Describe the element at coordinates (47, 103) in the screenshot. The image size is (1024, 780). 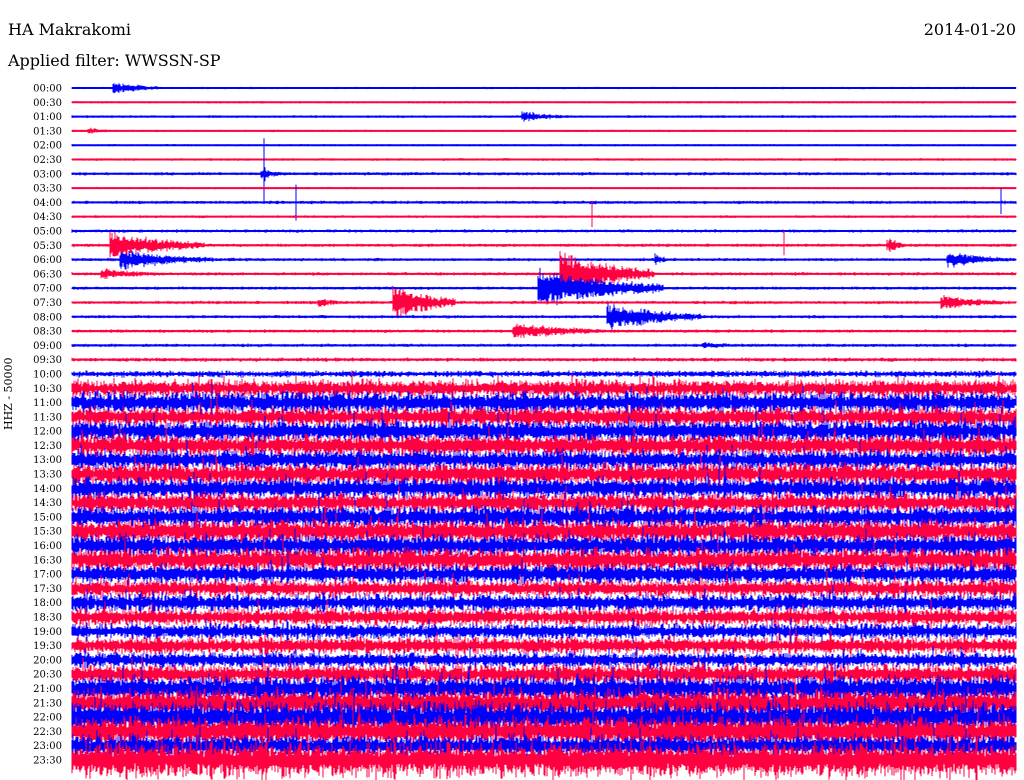
I see `row-time-label: 00:30` at that location.